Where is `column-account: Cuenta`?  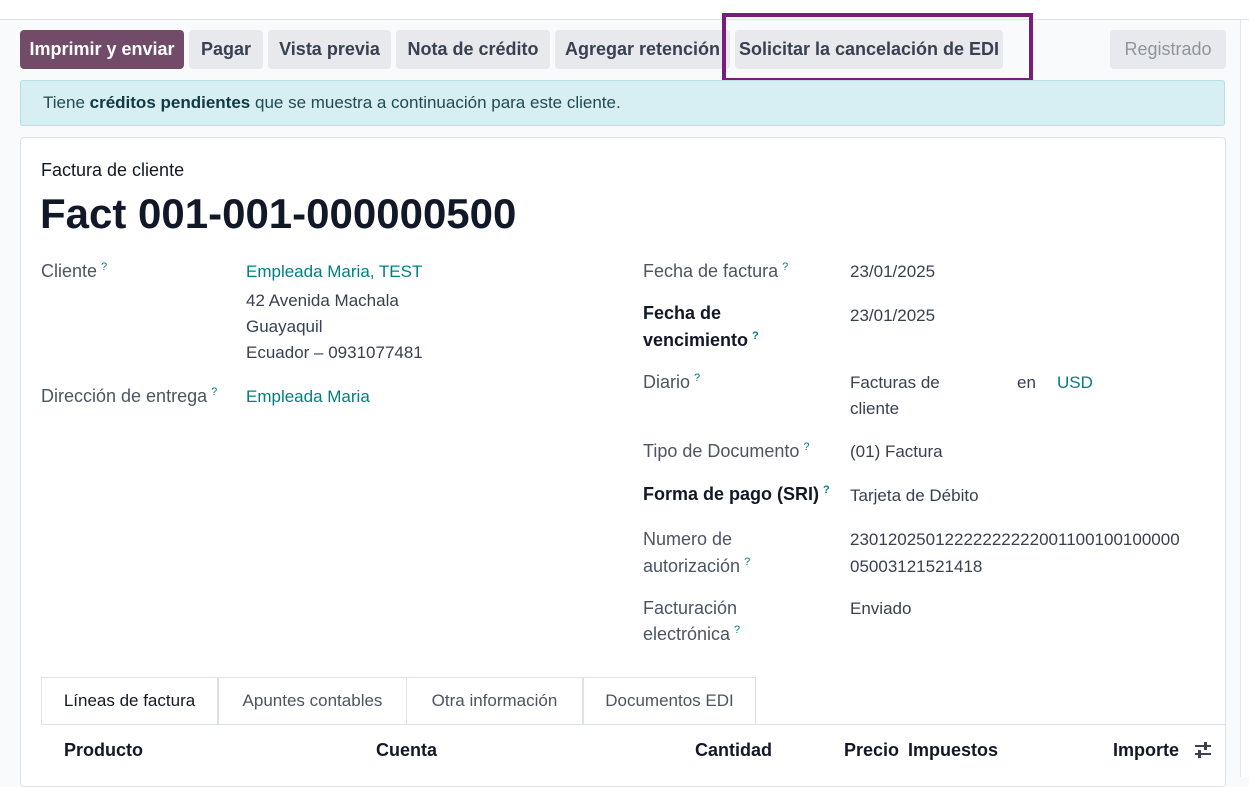 column-account: Cuenta is located at coordinates (406, 750).